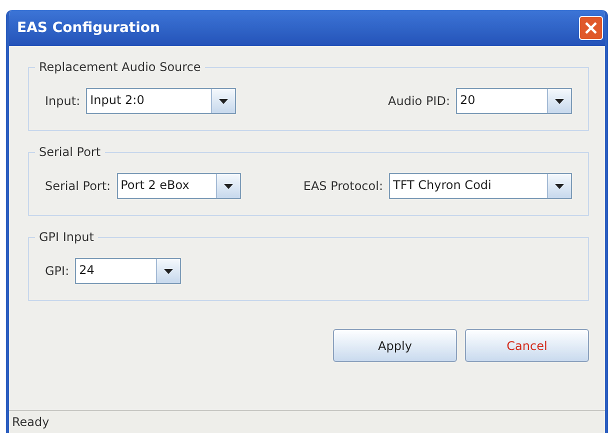  Describe the element at coordinates (120, 67) in the screenshot. I see `group-title: Replacement Audio Source` at that location.